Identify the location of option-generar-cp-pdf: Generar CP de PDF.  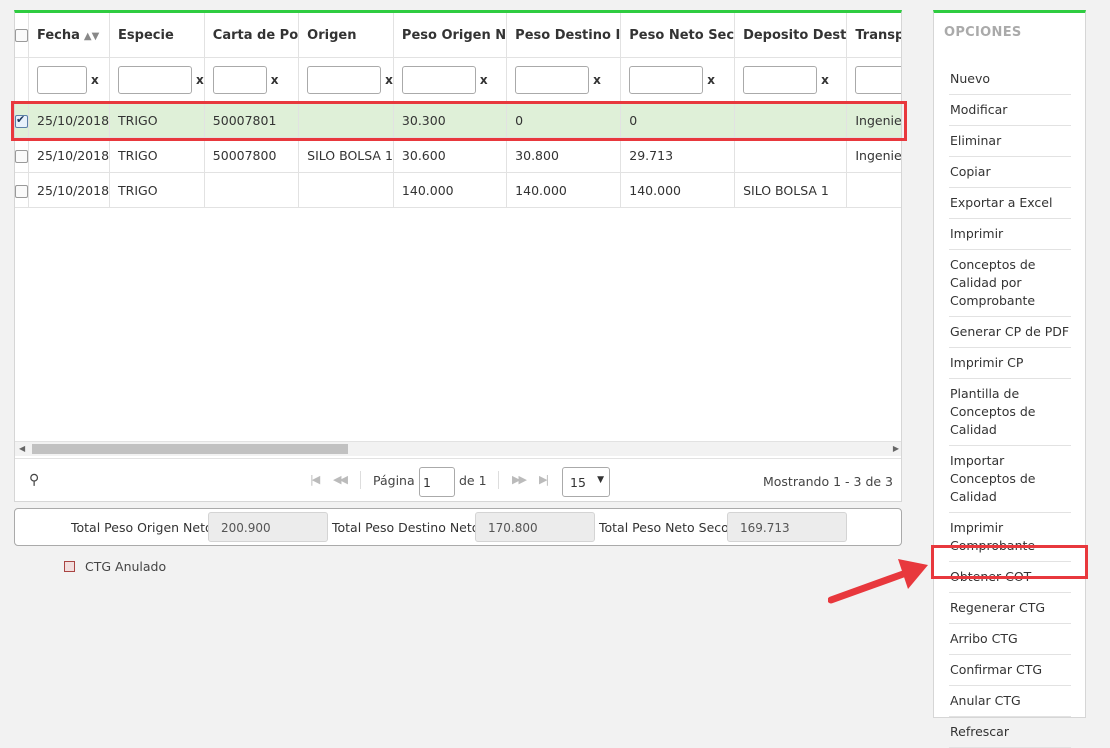
(1010, 332).